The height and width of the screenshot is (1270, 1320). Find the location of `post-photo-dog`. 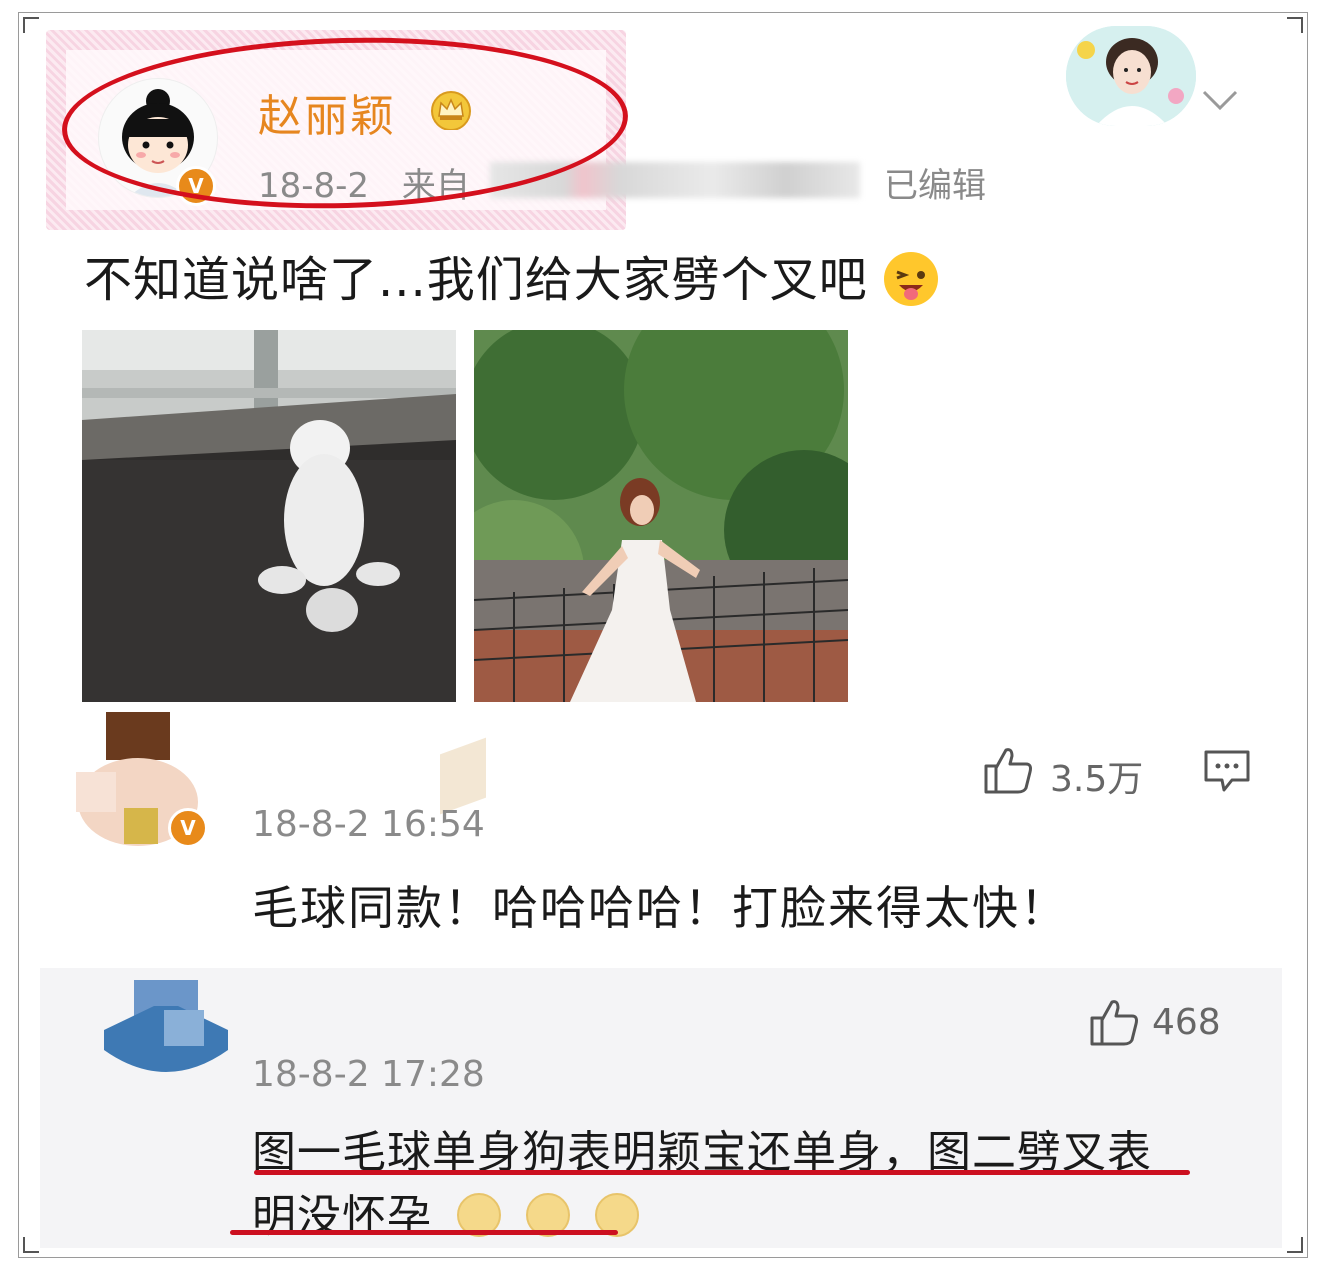

post-photo-dog is located at coordinates (269, 516).